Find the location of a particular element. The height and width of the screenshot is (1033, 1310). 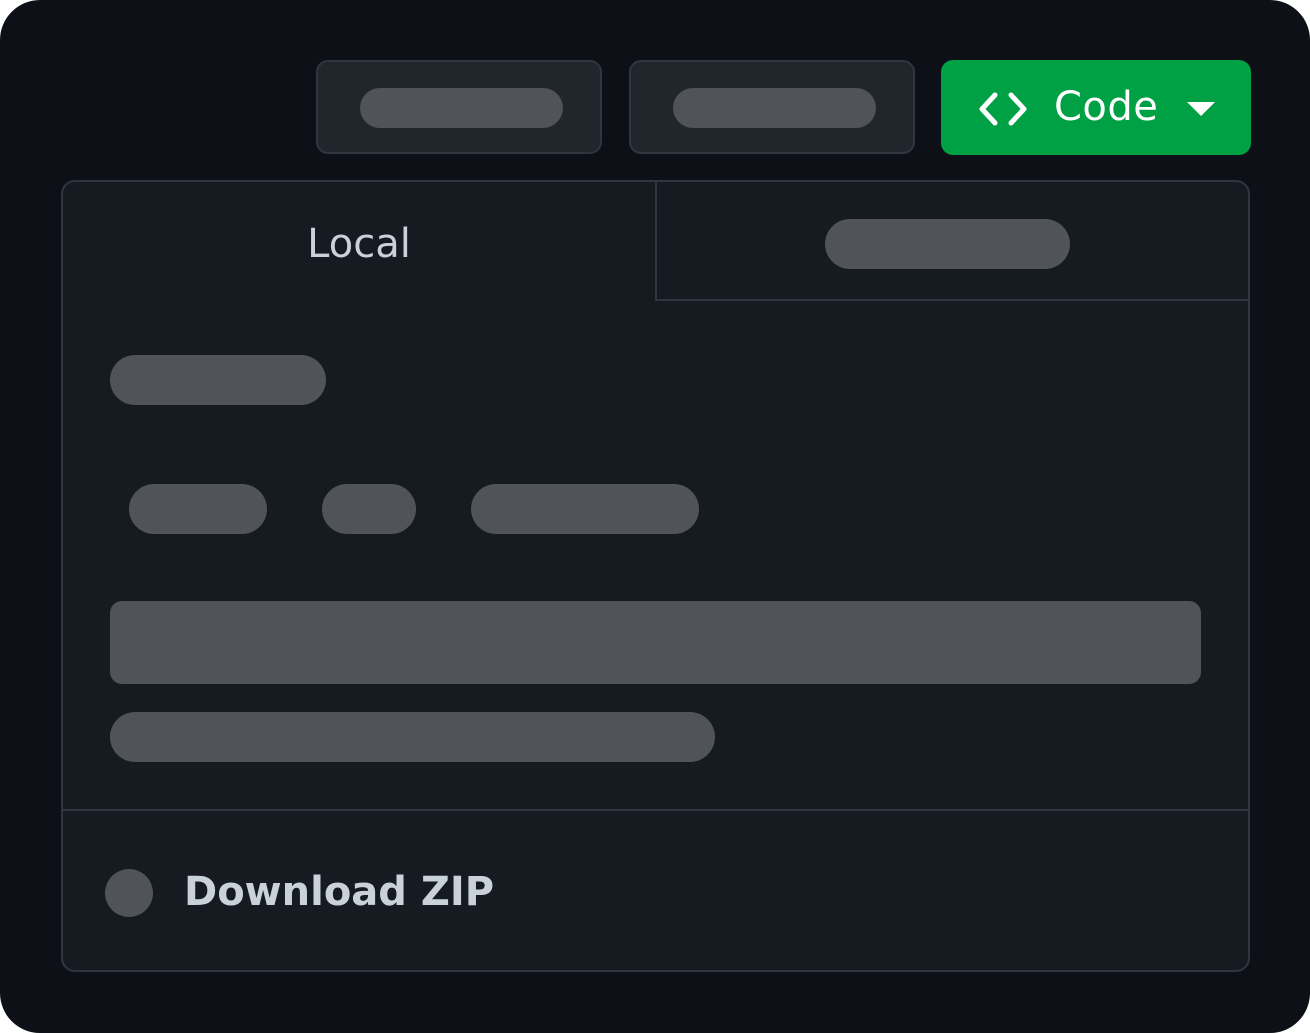

help-text-placeholder is located at coordinates (412, 737).